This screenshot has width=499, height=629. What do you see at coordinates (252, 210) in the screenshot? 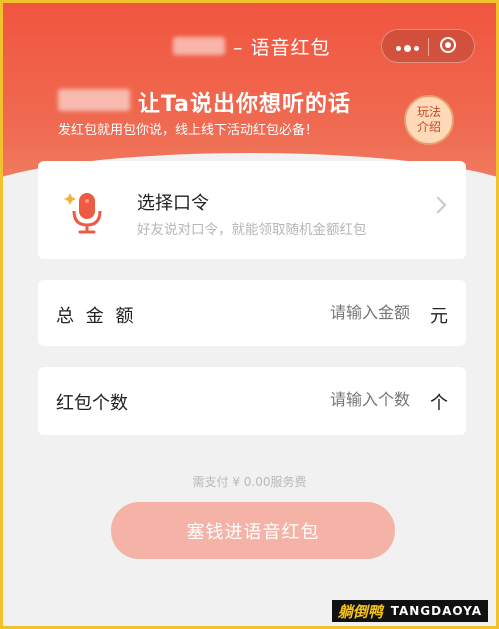
I see `choose-command-card: 选择口令 好友说对口令，就能领取随机金额红包` at bounding box center [252, 210].